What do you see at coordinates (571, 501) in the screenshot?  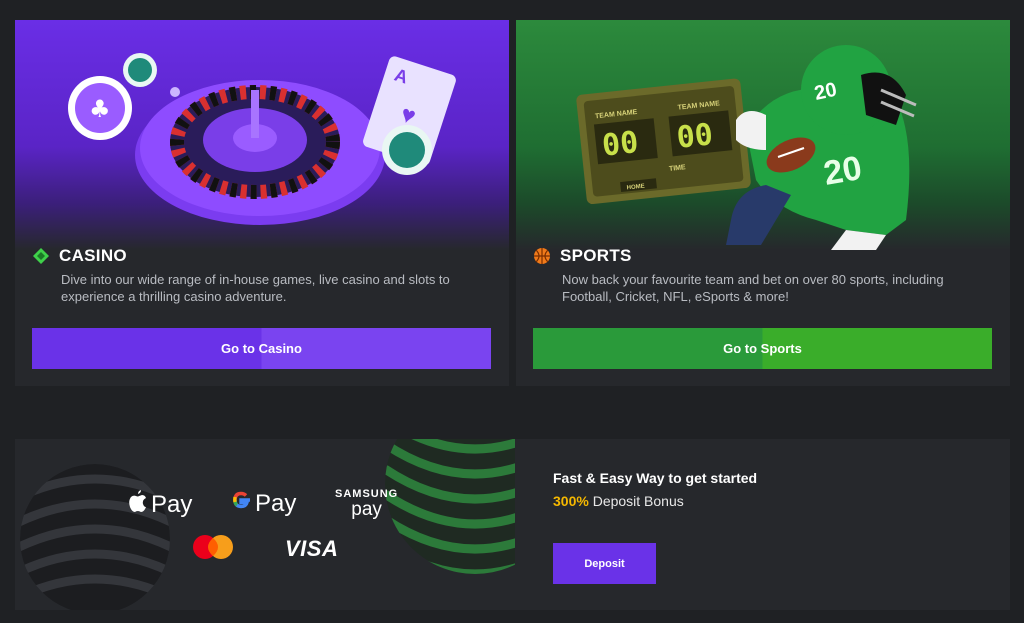 I see `bonus-percent: 300%` at bounding box center [571, 501].